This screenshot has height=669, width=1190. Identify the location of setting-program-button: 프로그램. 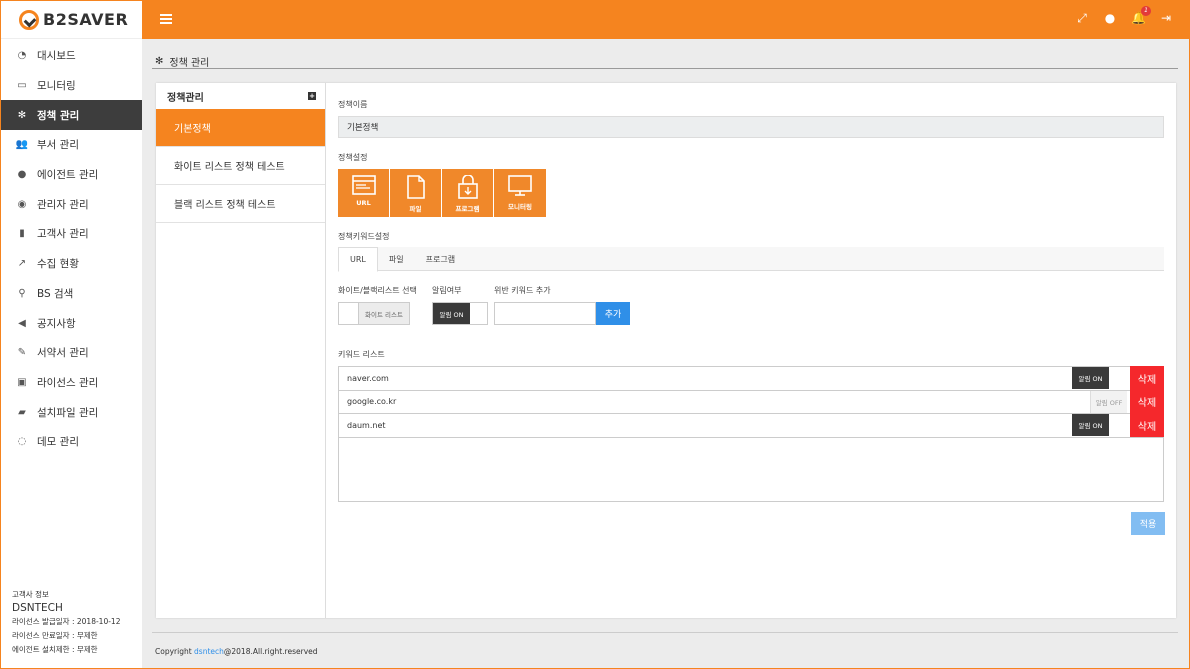
(468, 193).